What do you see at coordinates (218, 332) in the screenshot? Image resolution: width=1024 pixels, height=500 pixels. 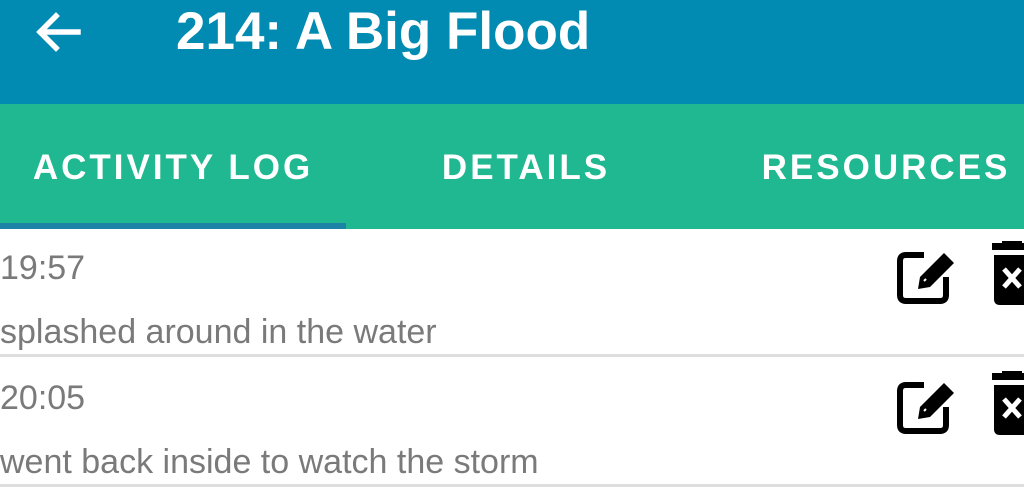 I see `entry-text: splashed around in the water` at bounding box center [218, 332].